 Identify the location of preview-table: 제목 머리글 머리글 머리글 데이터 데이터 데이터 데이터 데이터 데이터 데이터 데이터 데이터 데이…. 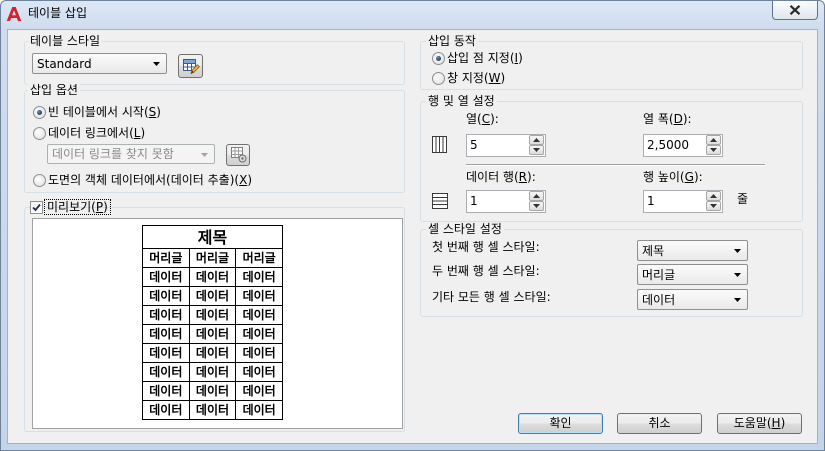
(212, 322).